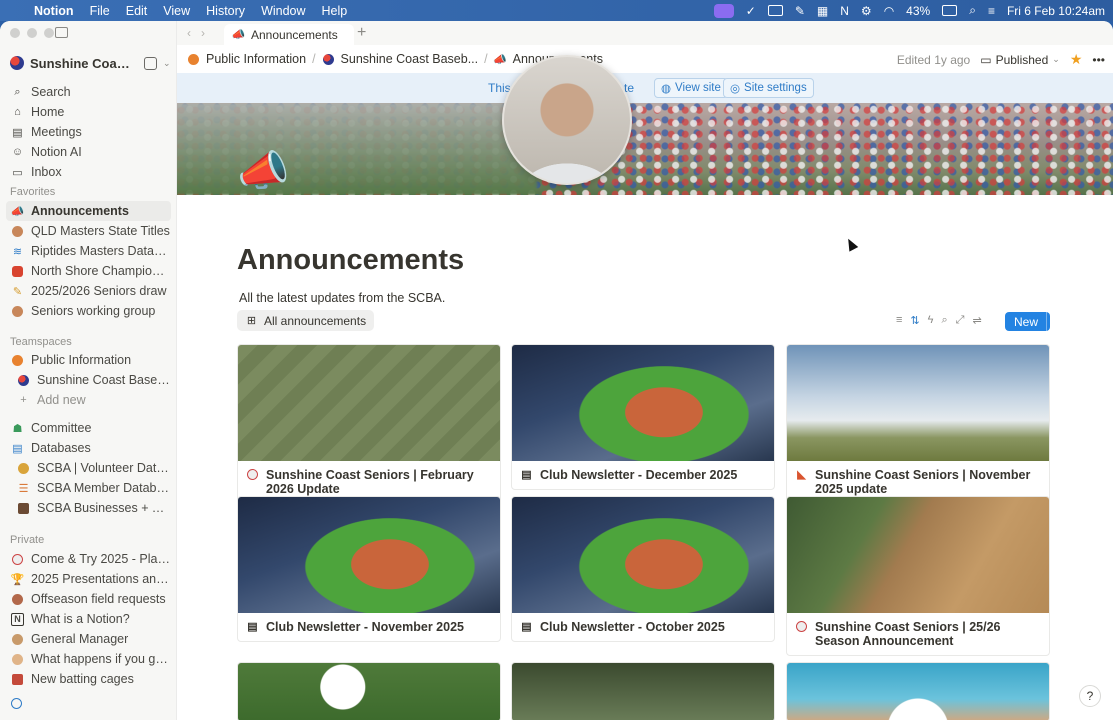 Image resolution: width=1113 pixels, height=720 pixels. Describe the element at coordinates (91, 488) in the screenshot. I see `sidebar-item-member-db: ☰ SCBA Member Databases` at that location.